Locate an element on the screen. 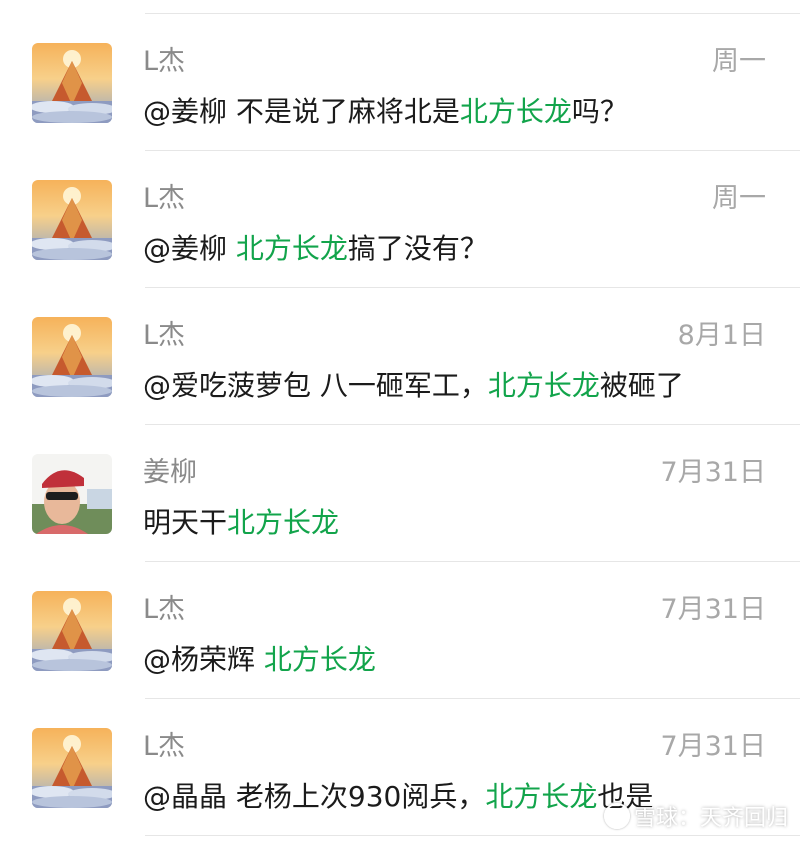  message-text: @姜柳 不是说了麻将北是北方长龙吗？ is located at coordinates (385, 112).